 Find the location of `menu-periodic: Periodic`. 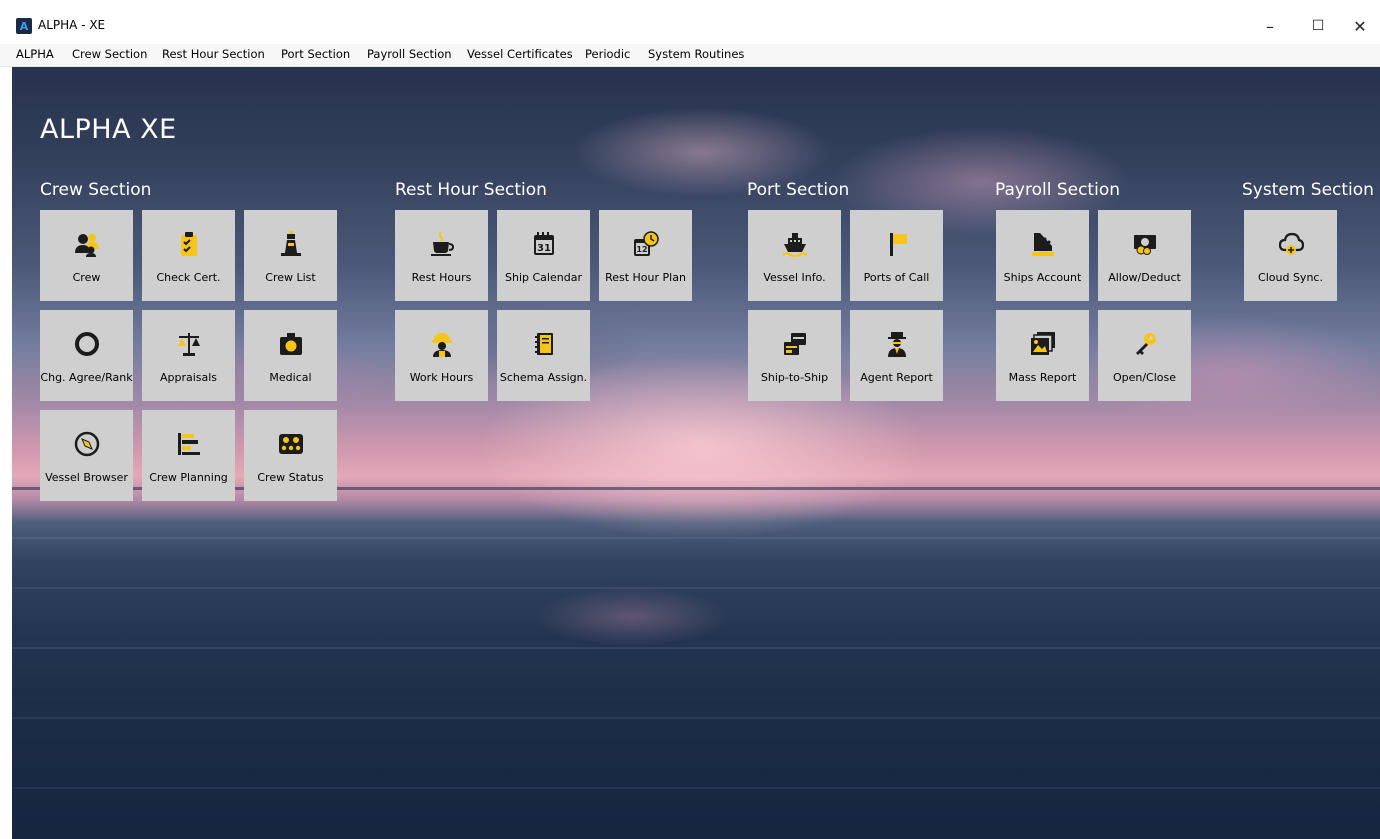

menu-periodic: Periodic is located at coordinates (607, 54).